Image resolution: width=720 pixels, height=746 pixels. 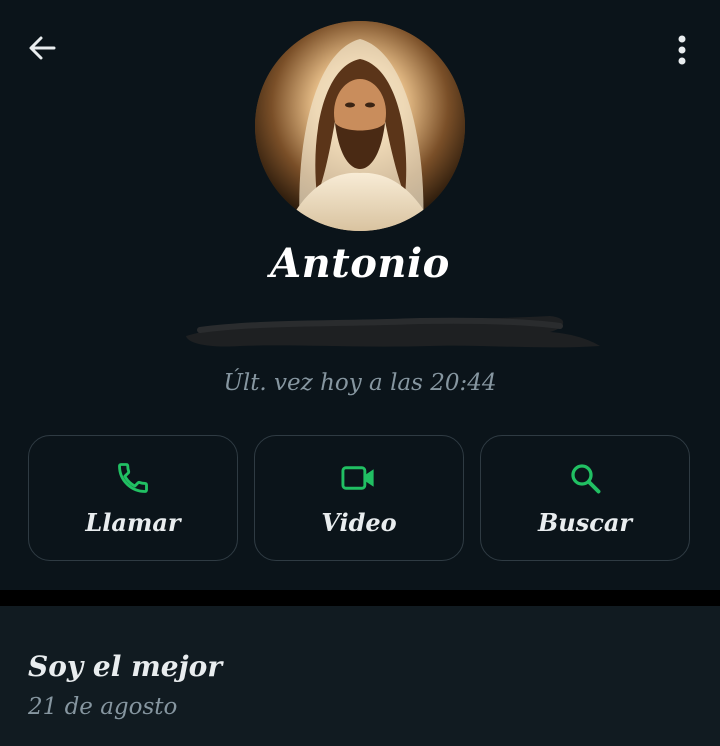 What do you see at coordinates (103, 707) in the screenshot?
I see `about-status-date: 21 de agosto` at bounding box center [103, 707].